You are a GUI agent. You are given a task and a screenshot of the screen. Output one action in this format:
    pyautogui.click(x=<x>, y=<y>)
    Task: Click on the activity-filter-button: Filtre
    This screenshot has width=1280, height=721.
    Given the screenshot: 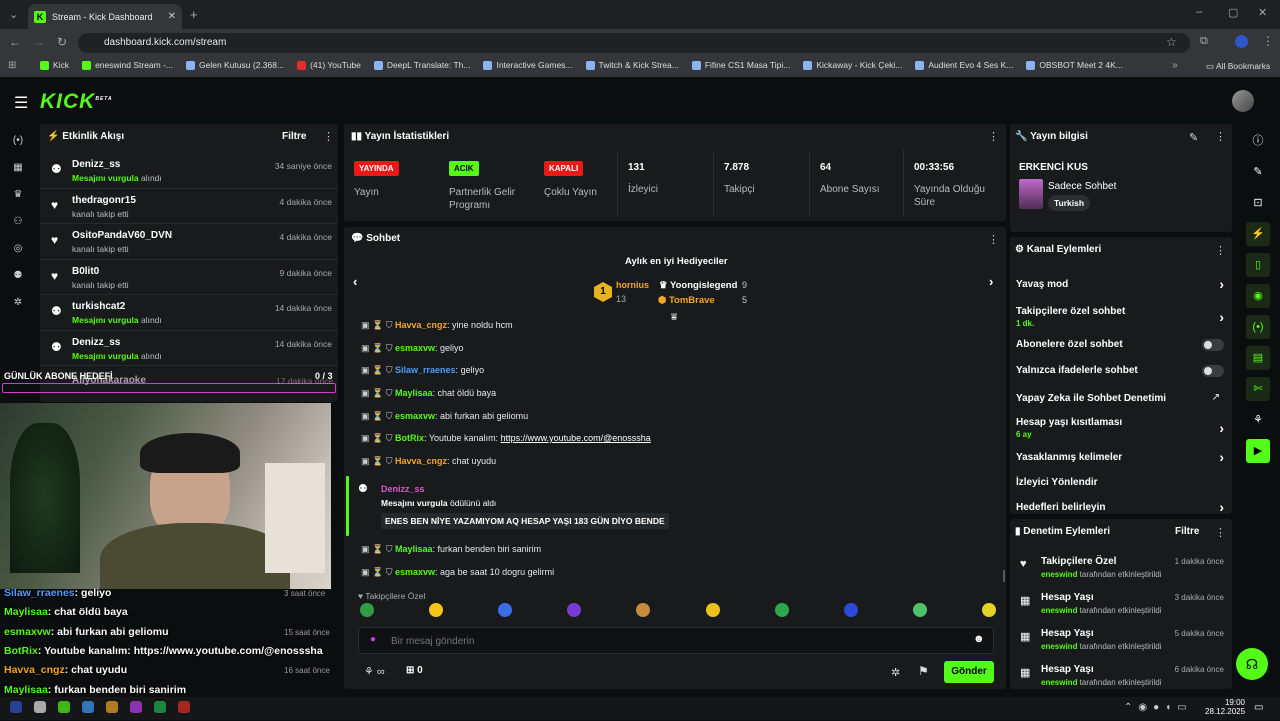 What is the action you would take?
    pyautogui.click(x=294, y=136)
    